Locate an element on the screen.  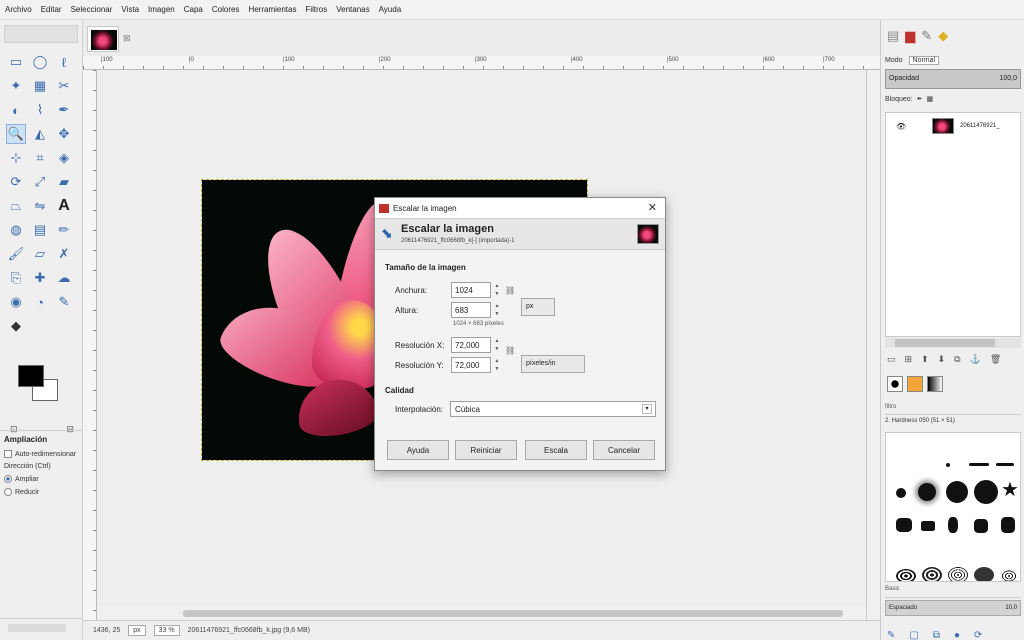
scale-icon: ⤢ is located at coordinates (40, 182).